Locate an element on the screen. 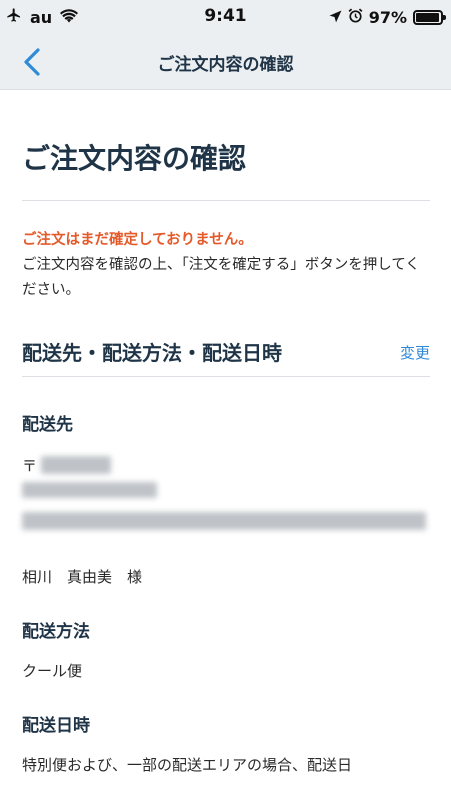 The image size is (451, 800). delivery-datetime-text: 特別便および、一部の配送エリアの場合、配送日 is located at coordinates (187, 765).